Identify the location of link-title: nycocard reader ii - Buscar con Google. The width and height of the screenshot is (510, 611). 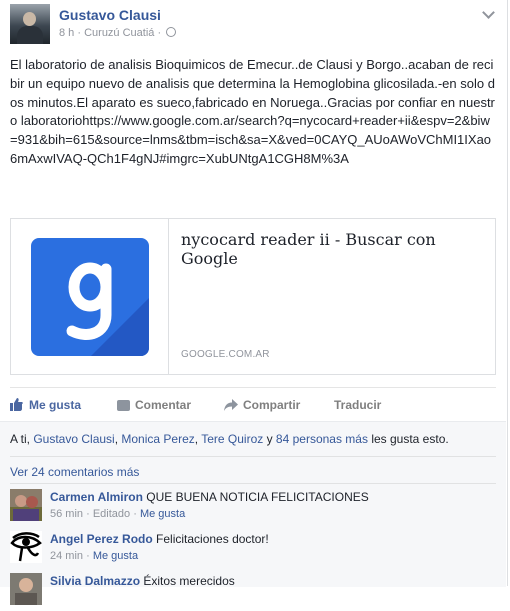
(338, 249).